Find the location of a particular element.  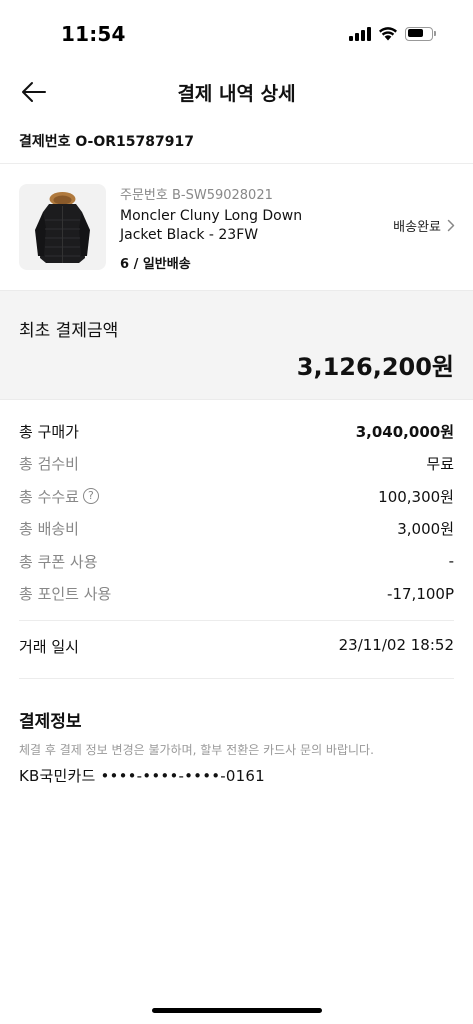

row-value: 3,040,000원 is located at coordinates (404, 431).